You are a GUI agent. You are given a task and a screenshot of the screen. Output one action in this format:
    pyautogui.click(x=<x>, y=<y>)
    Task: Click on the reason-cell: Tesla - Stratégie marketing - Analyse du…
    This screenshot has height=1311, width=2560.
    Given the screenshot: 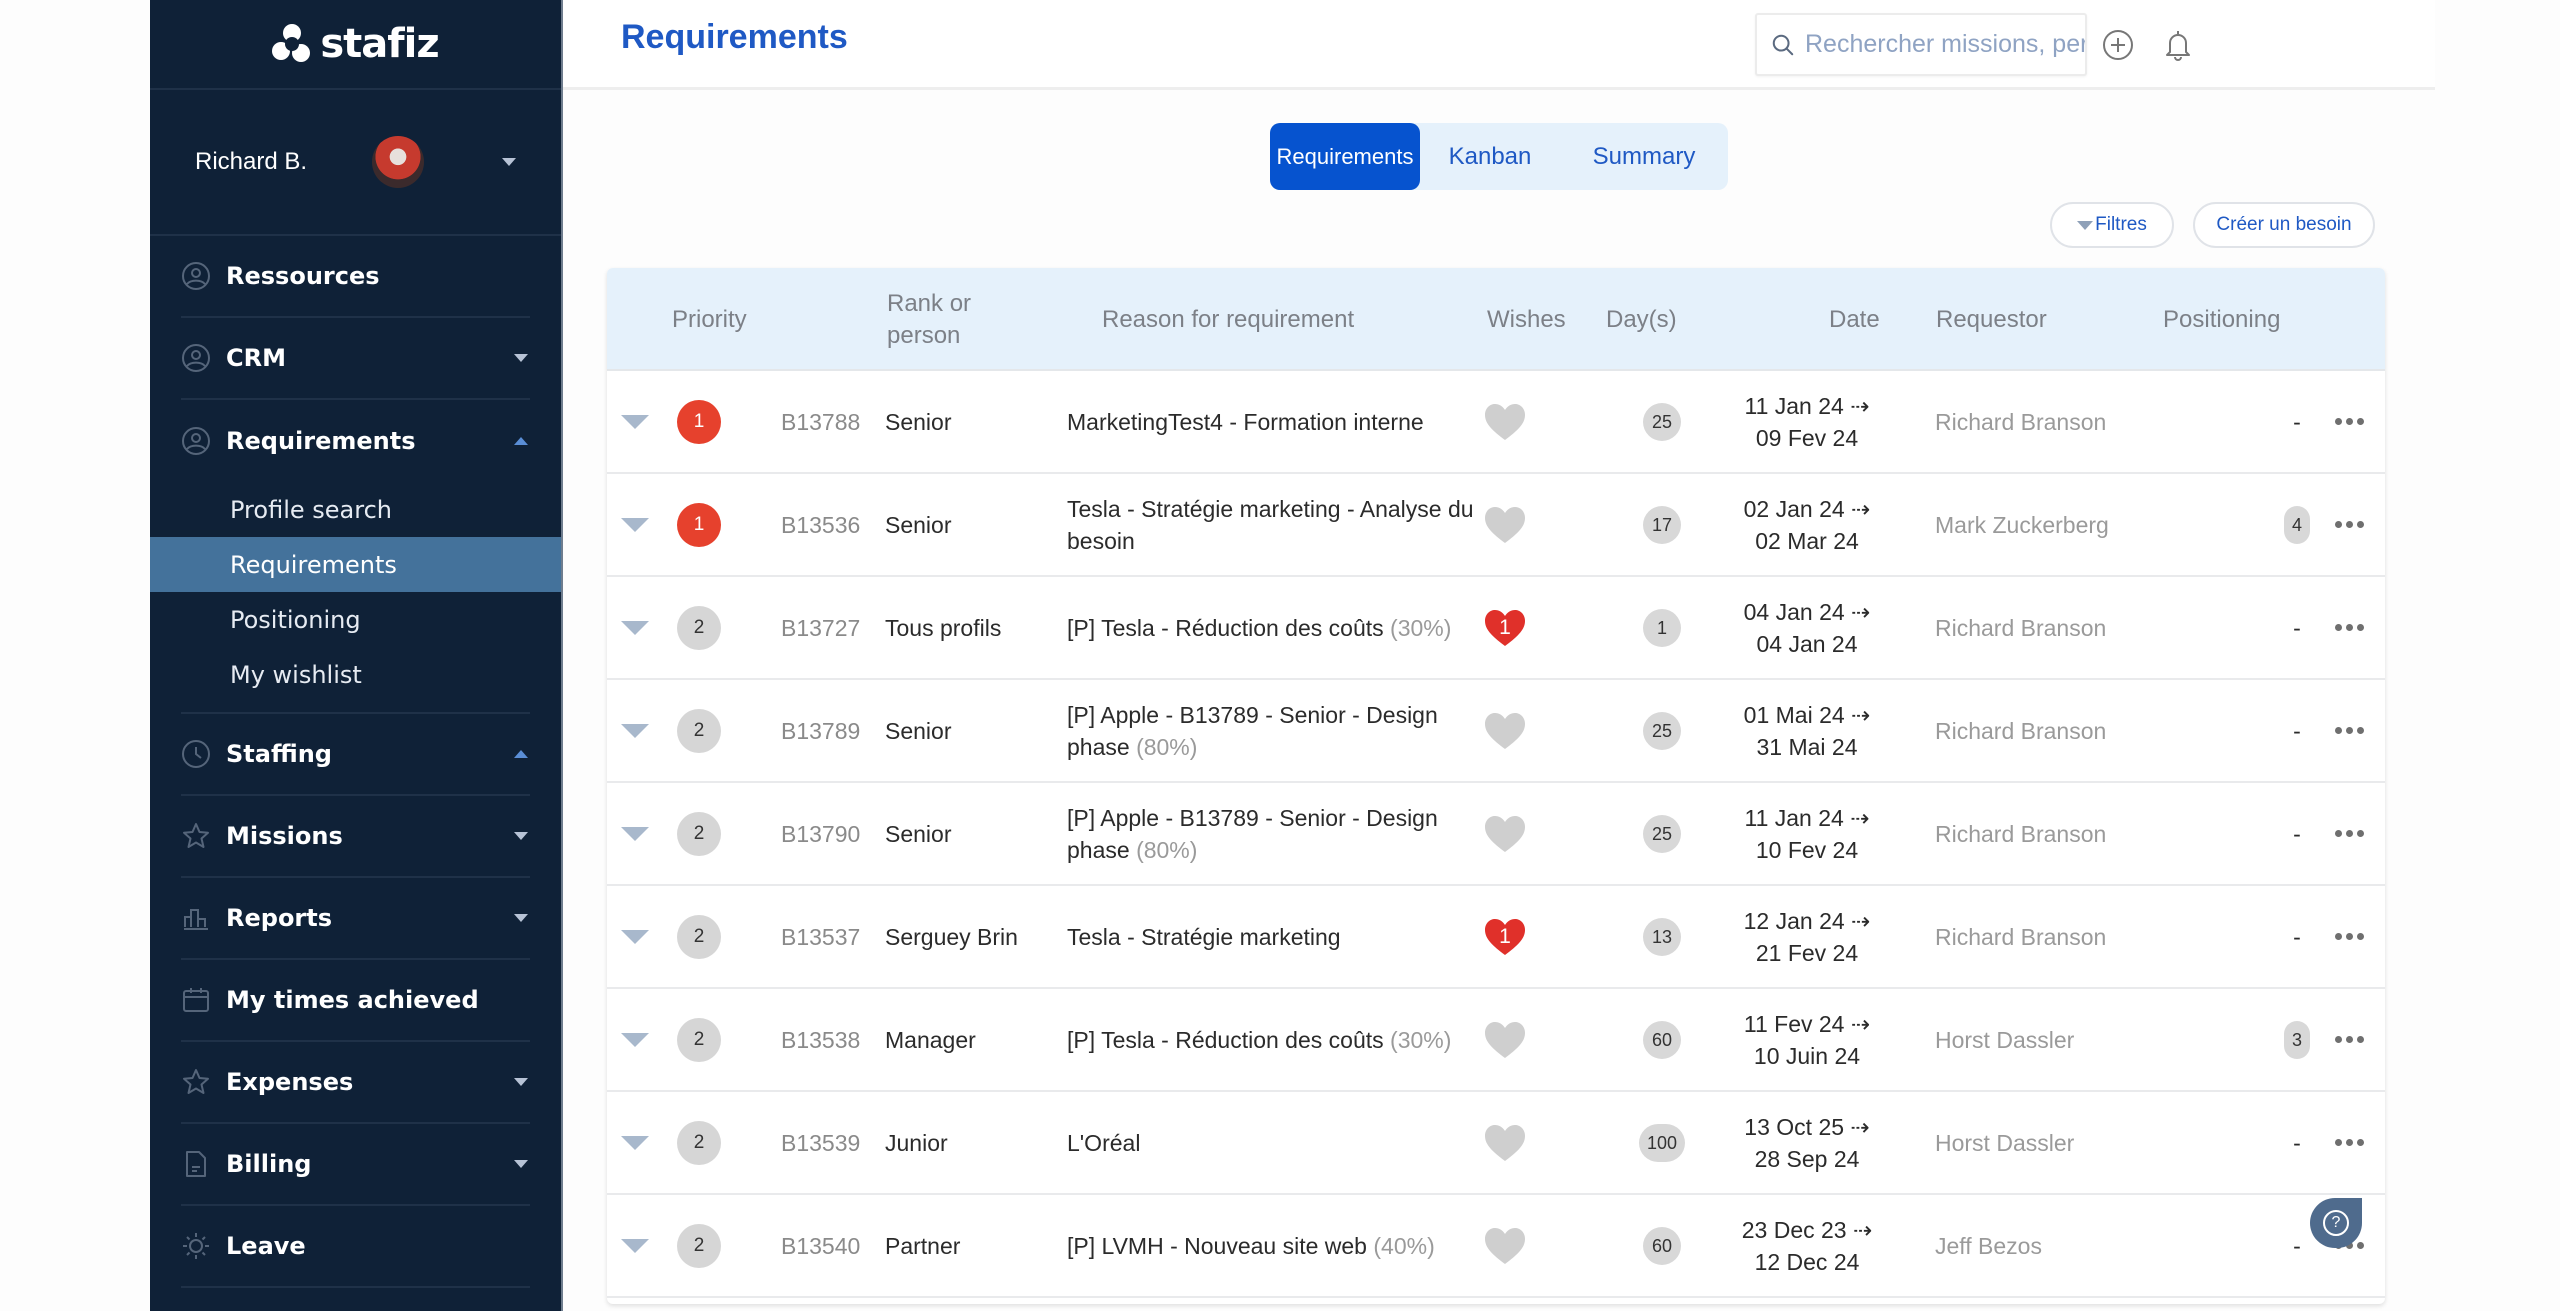 What is the action you would take?
    pyautogui.click(x=1274, y=524)
    